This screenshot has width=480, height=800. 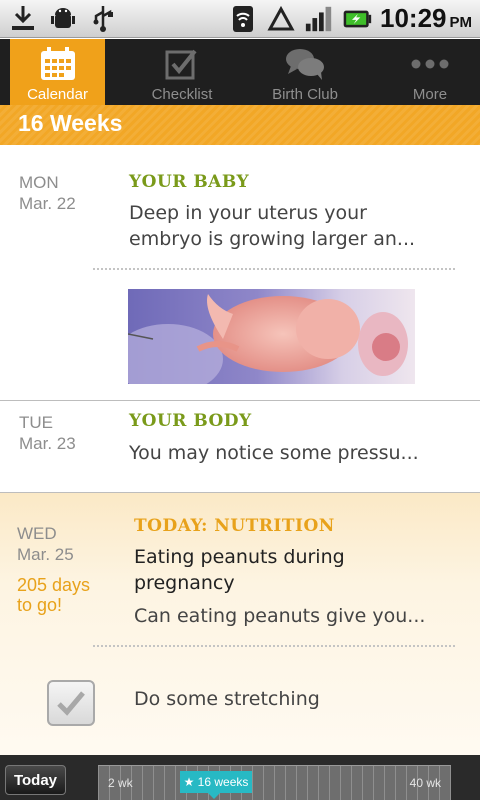 I want to click on timeline-pointer, so click(x=214, y=796).